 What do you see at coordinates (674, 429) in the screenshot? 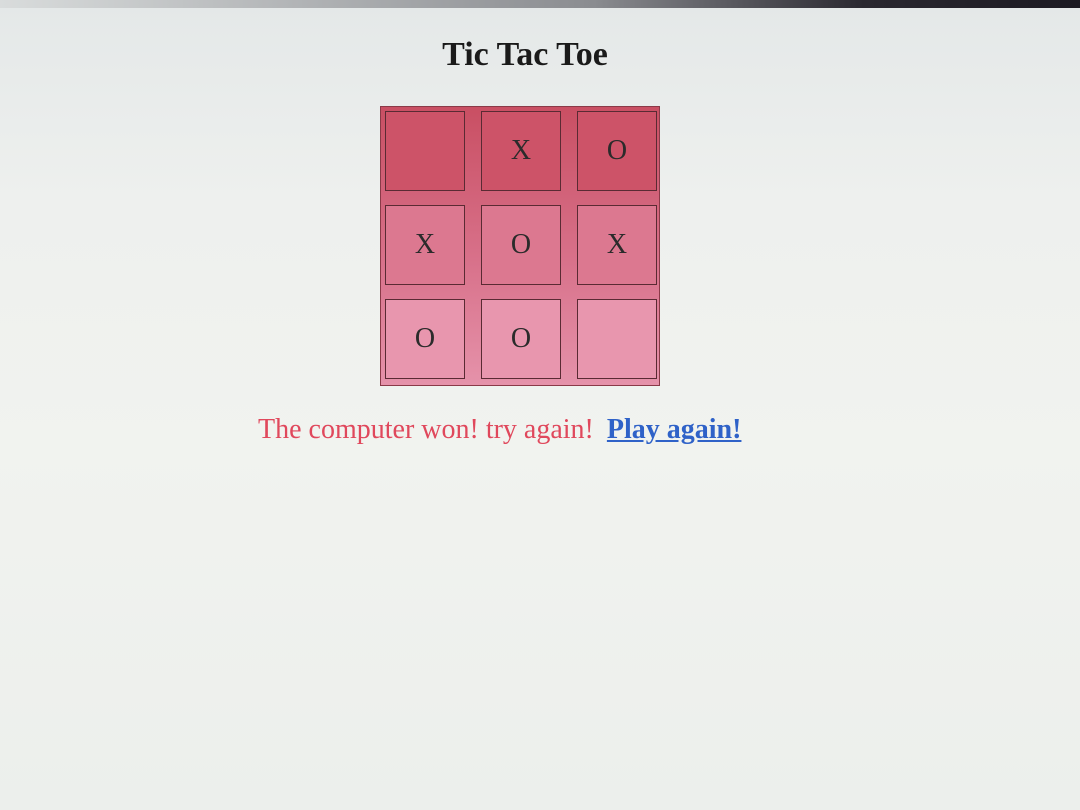
I see `play-again-link: Play again!` at bounding box center [674, 429].